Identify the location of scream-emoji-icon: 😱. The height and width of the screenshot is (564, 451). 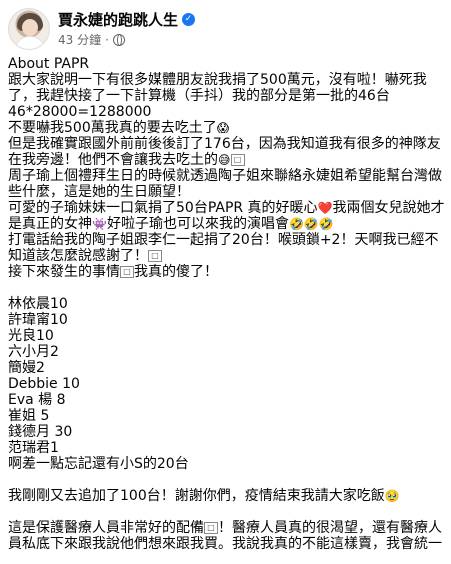
(223, 128).